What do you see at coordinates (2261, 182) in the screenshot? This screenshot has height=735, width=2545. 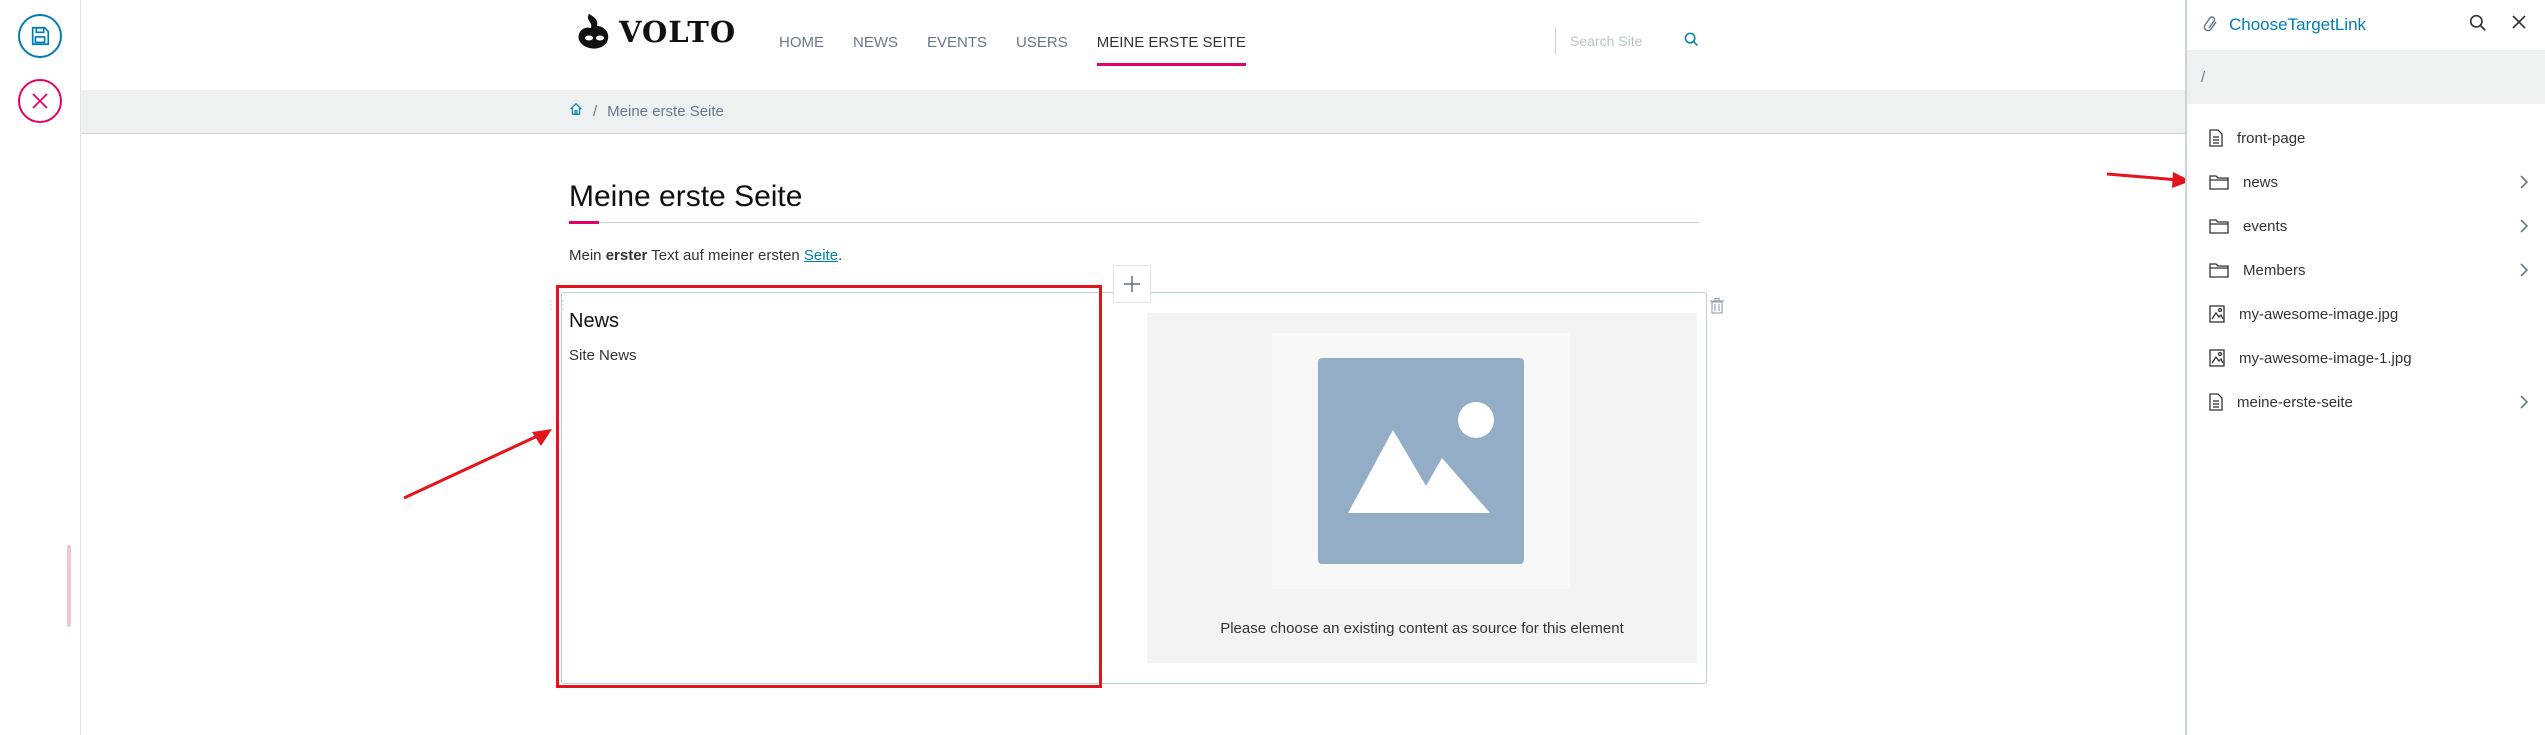 I see `sidebar-item-label: news` at bounding box center [2261, 182].